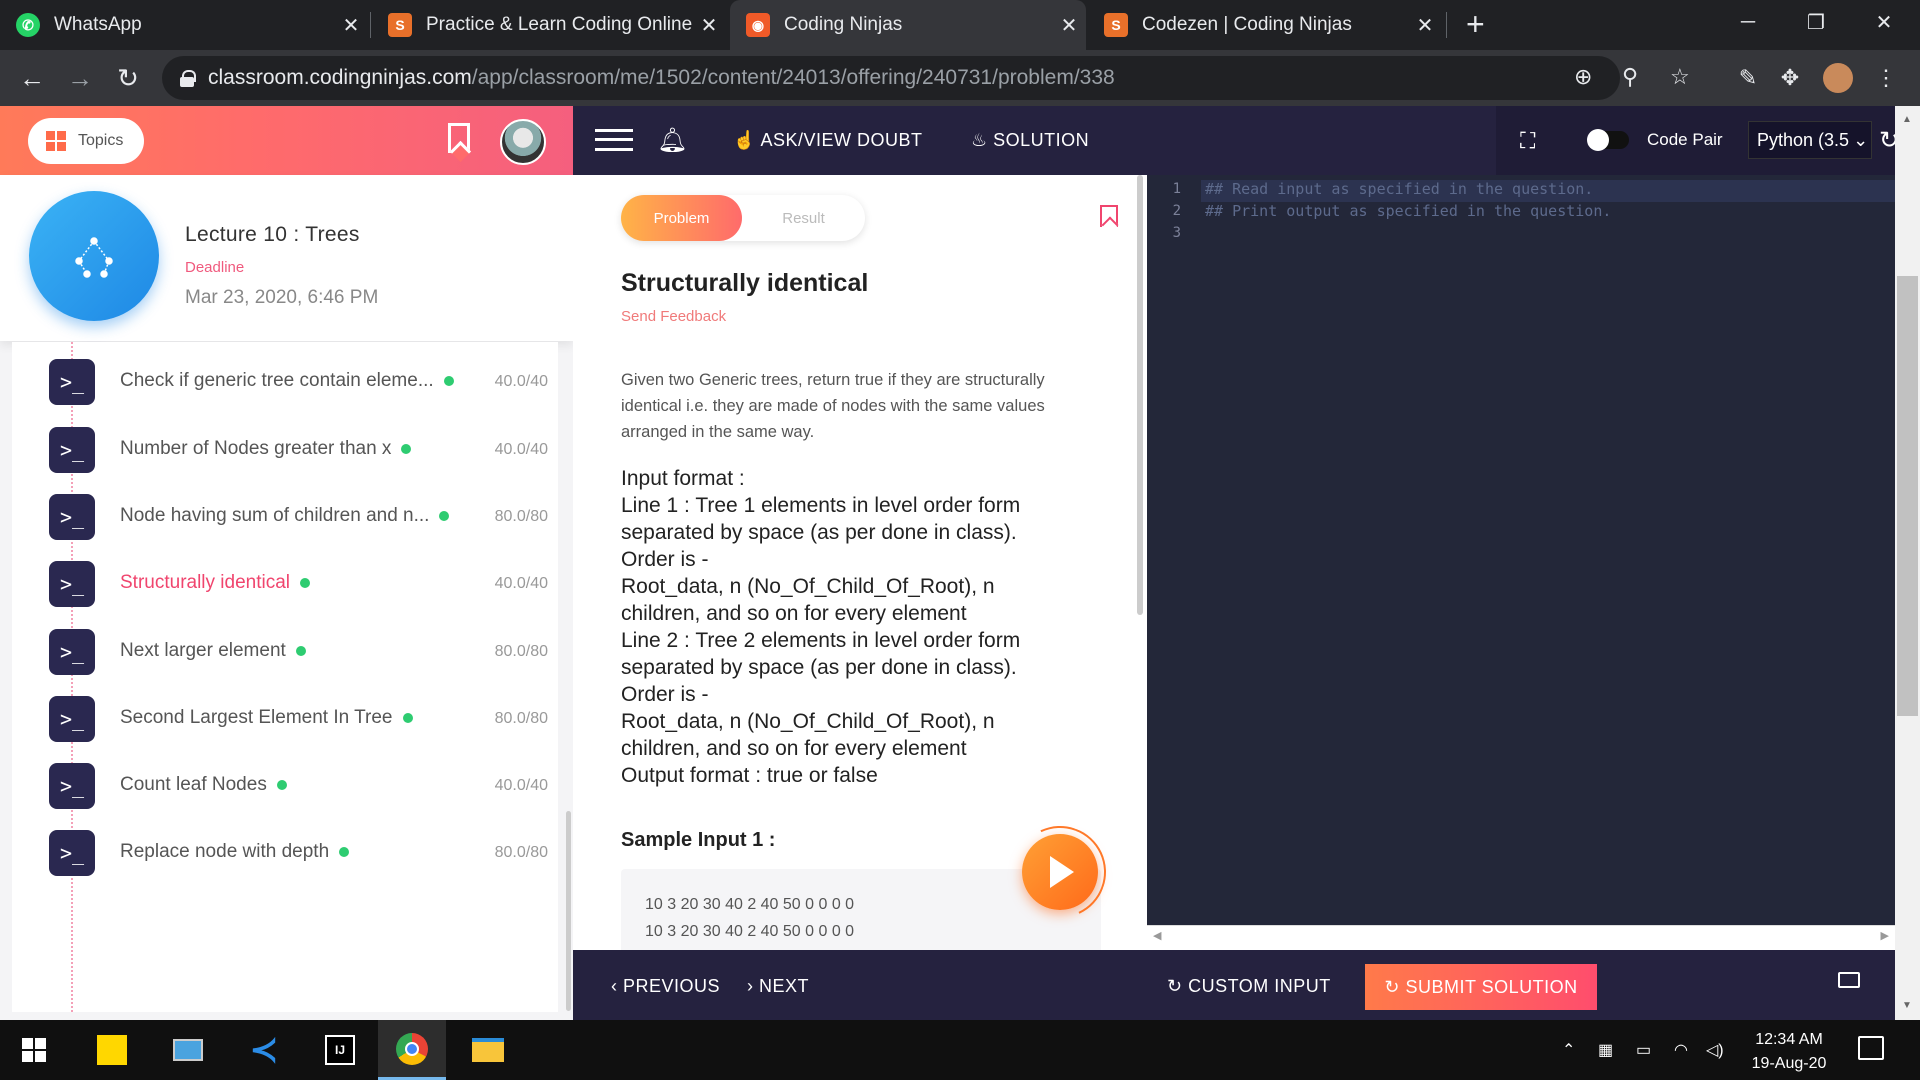 This screenshot has width=1920, height=1080. I want to click on vscode-icon: ≺, so click(264, 1050).